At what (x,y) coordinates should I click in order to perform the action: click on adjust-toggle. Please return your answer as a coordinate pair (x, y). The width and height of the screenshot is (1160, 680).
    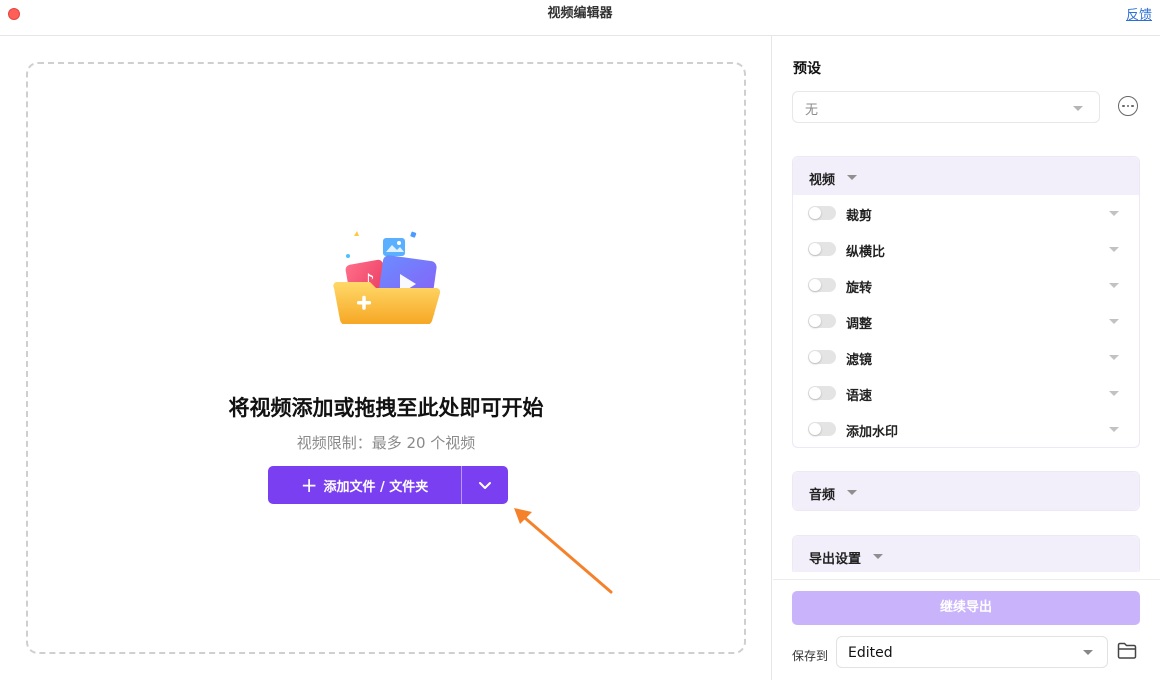
    Looking at the image, I should click on (822, 321).